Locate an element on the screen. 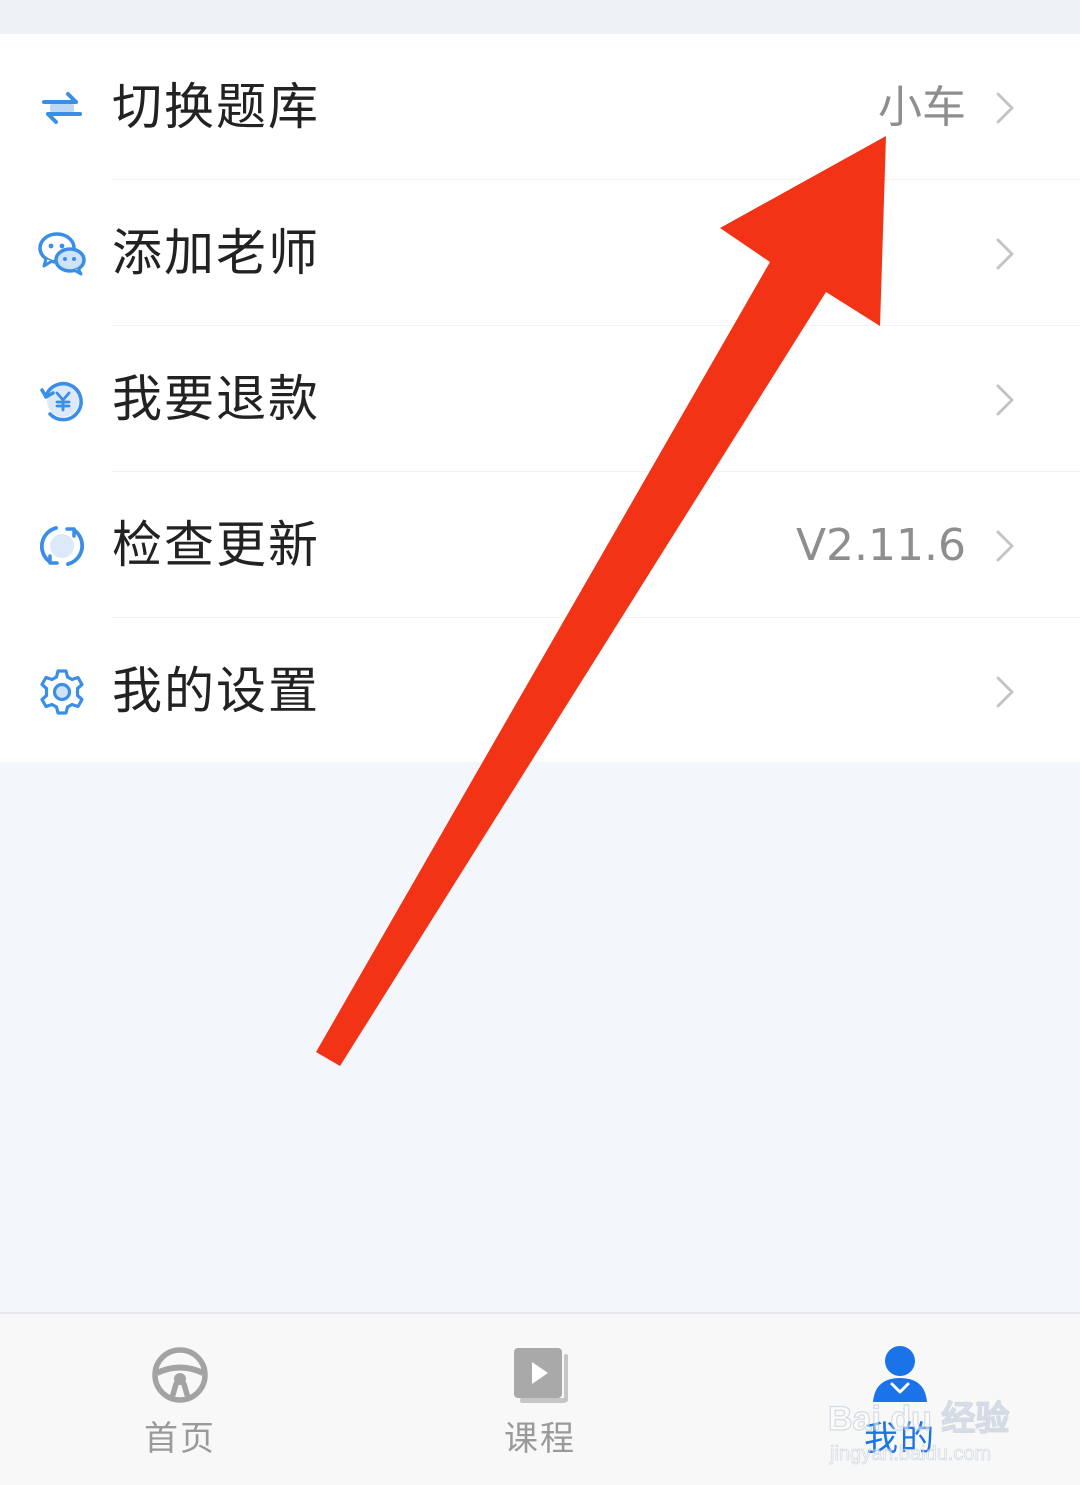  status-area is located at coordinates (540, 17).